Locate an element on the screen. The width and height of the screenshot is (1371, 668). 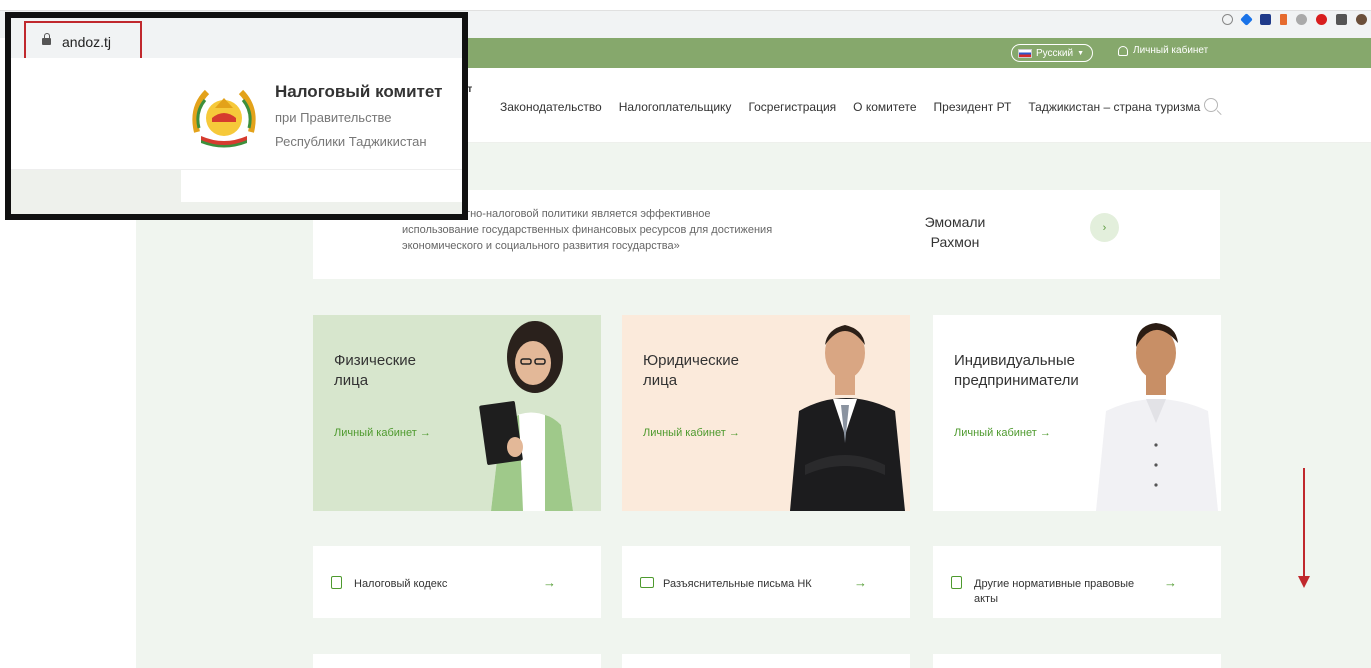
chevron-down-icon: ▼ is located at coordinates (1081, 53).